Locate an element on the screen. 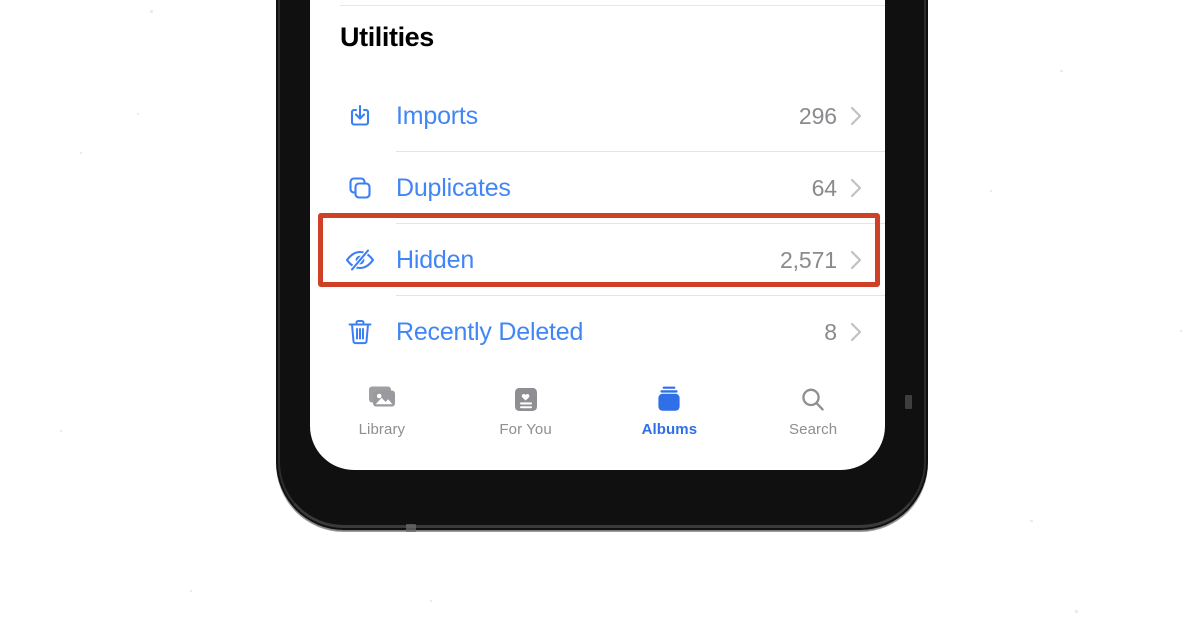  list-row-hidden: Hidden 2,571 is located at coordinates (597, 260).